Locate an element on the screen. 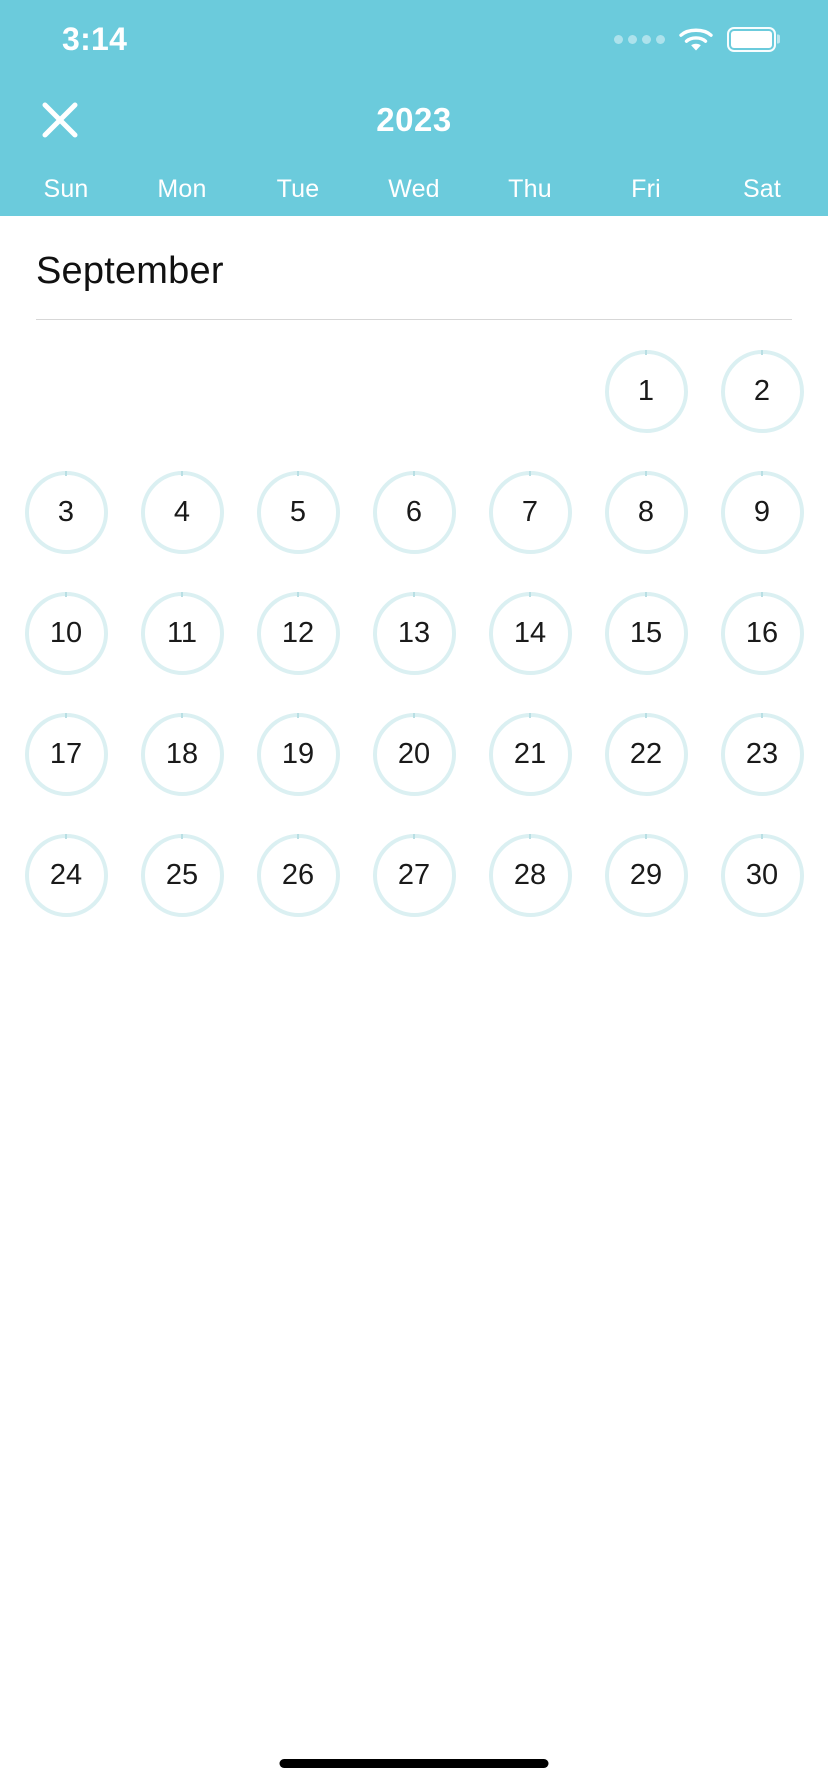  day-14: 14 is located at coordinates (530, 633).